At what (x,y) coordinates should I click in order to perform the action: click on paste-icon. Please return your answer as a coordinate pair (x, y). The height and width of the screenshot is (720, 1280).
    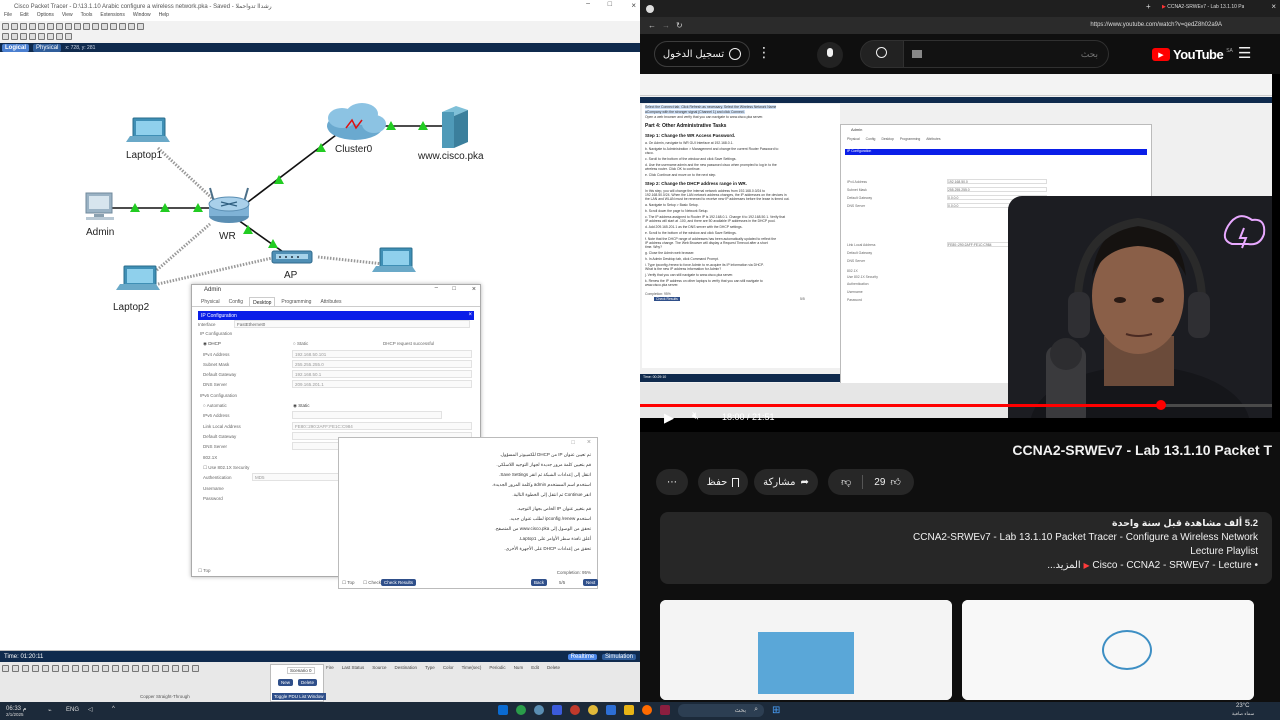
    Looking at the image, I should click on (68, 26).